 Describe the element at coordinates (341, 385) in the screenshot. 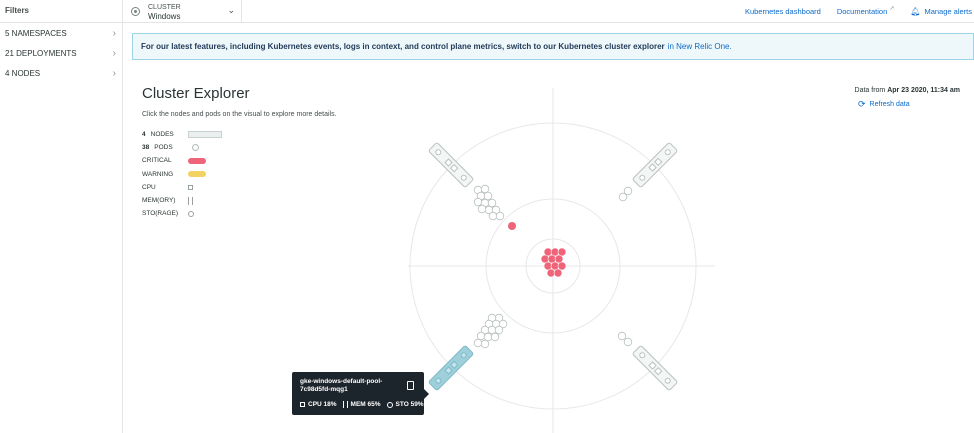

I see `tooltip-node-name: gke-windows-default-pool-7c98d5fd-mqg1` at that location.